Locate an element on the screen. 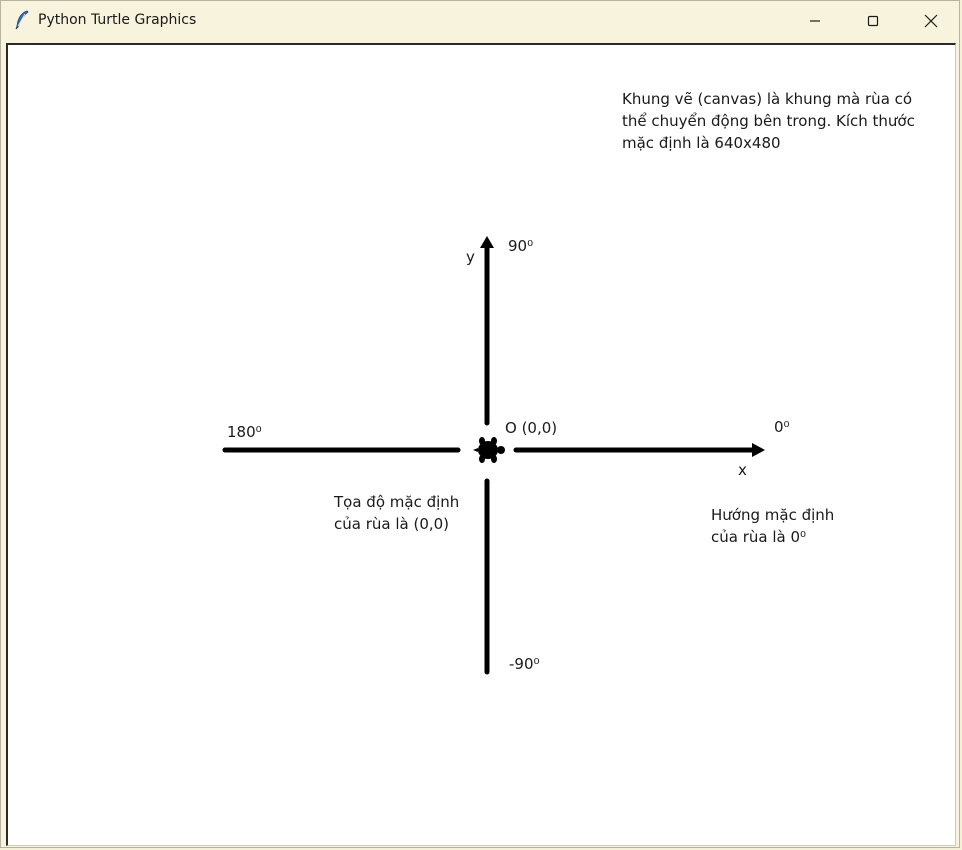  minimize-icon is located at coordinates (815, 20).